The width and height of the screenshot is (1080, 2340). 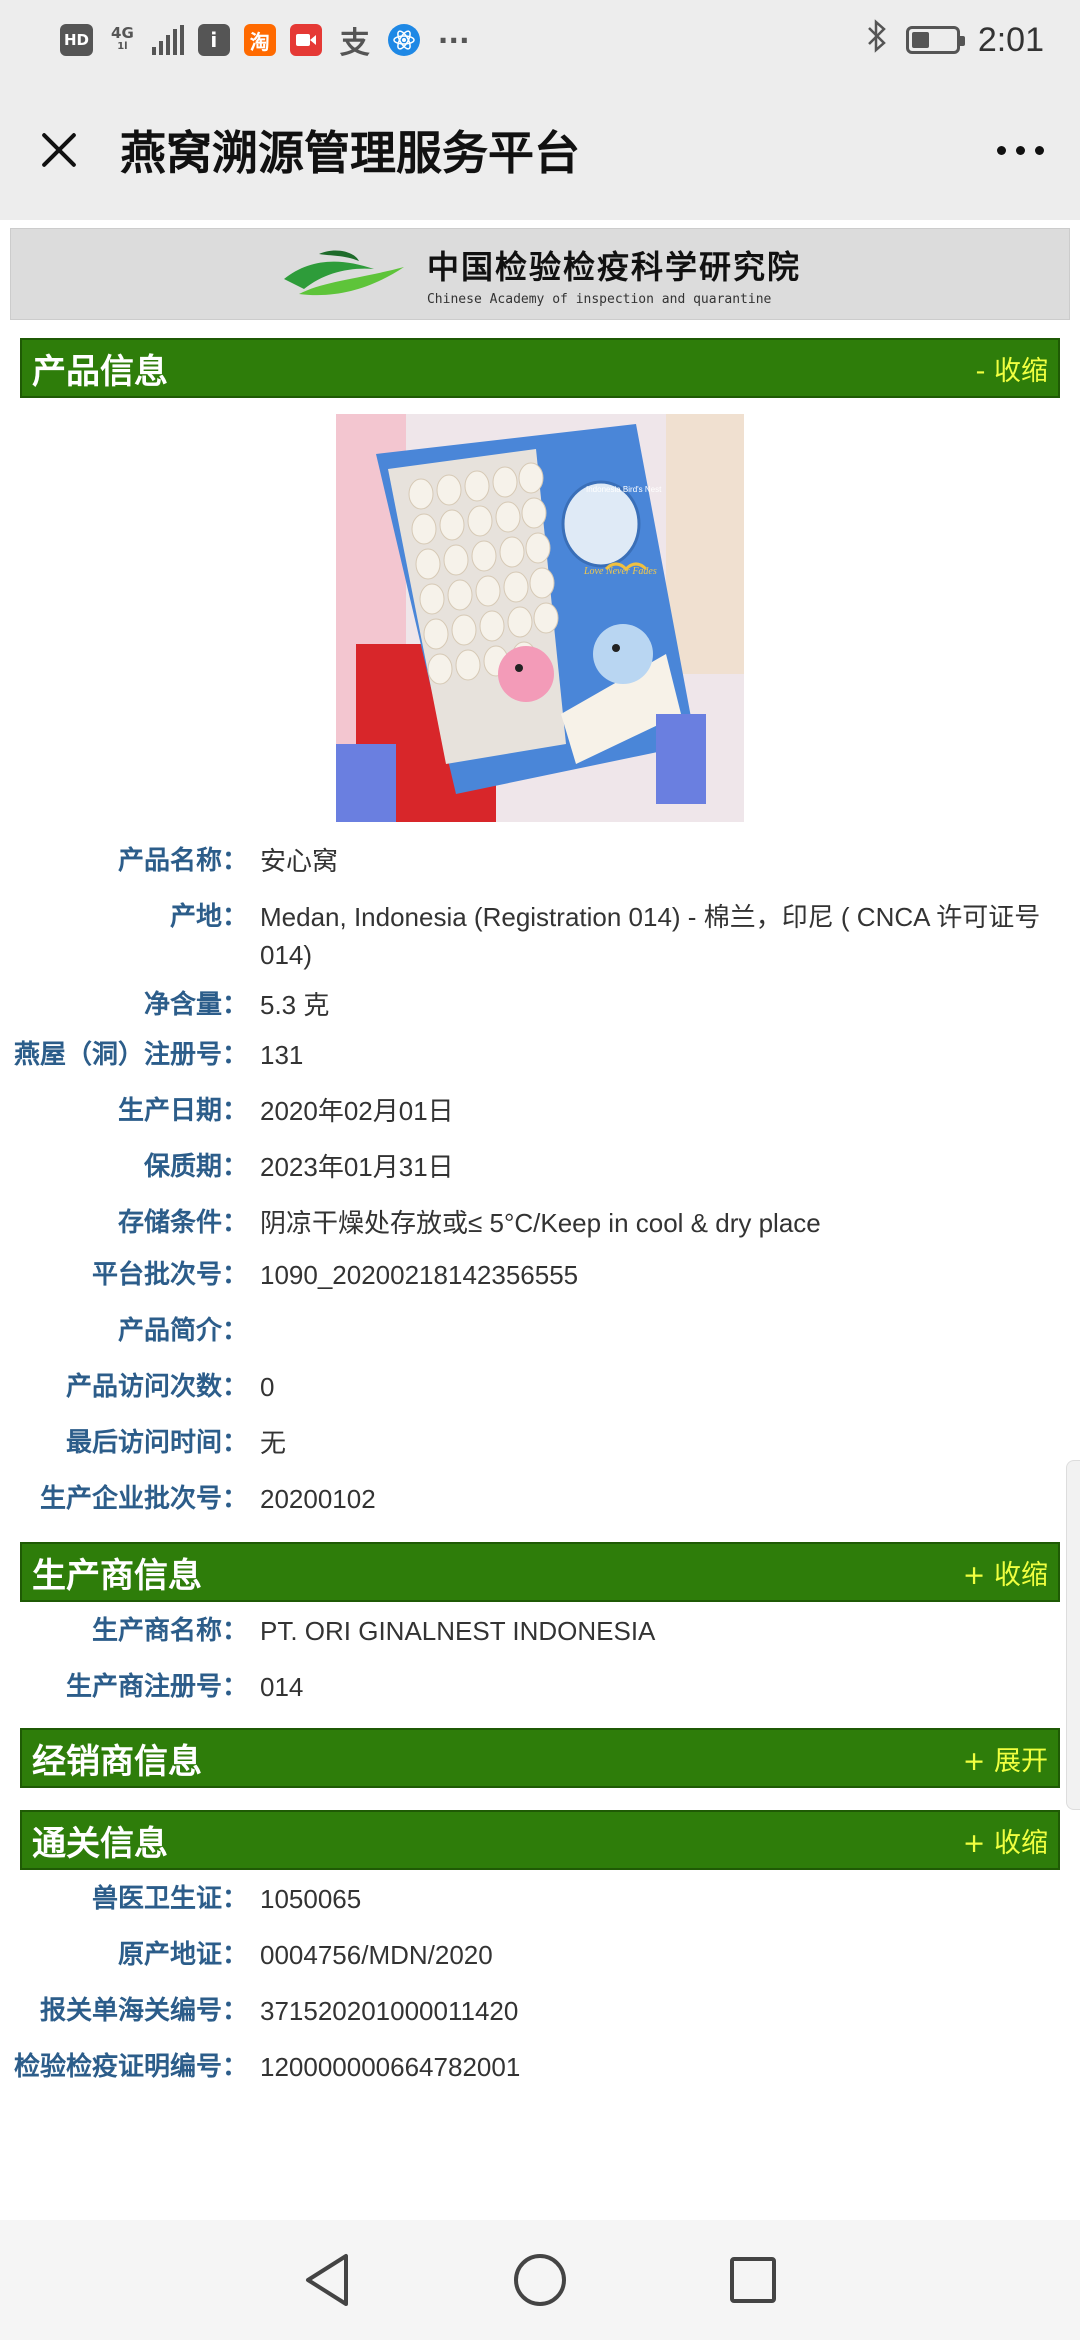 I want to click on info-icon: i, so click(x=213, y=40).